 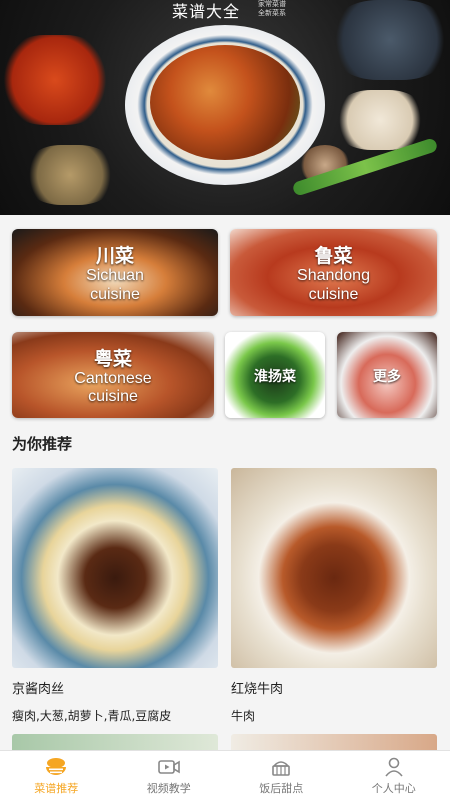 I want to click on banner-title: 菜谱大全, so click(x=206, y=11).